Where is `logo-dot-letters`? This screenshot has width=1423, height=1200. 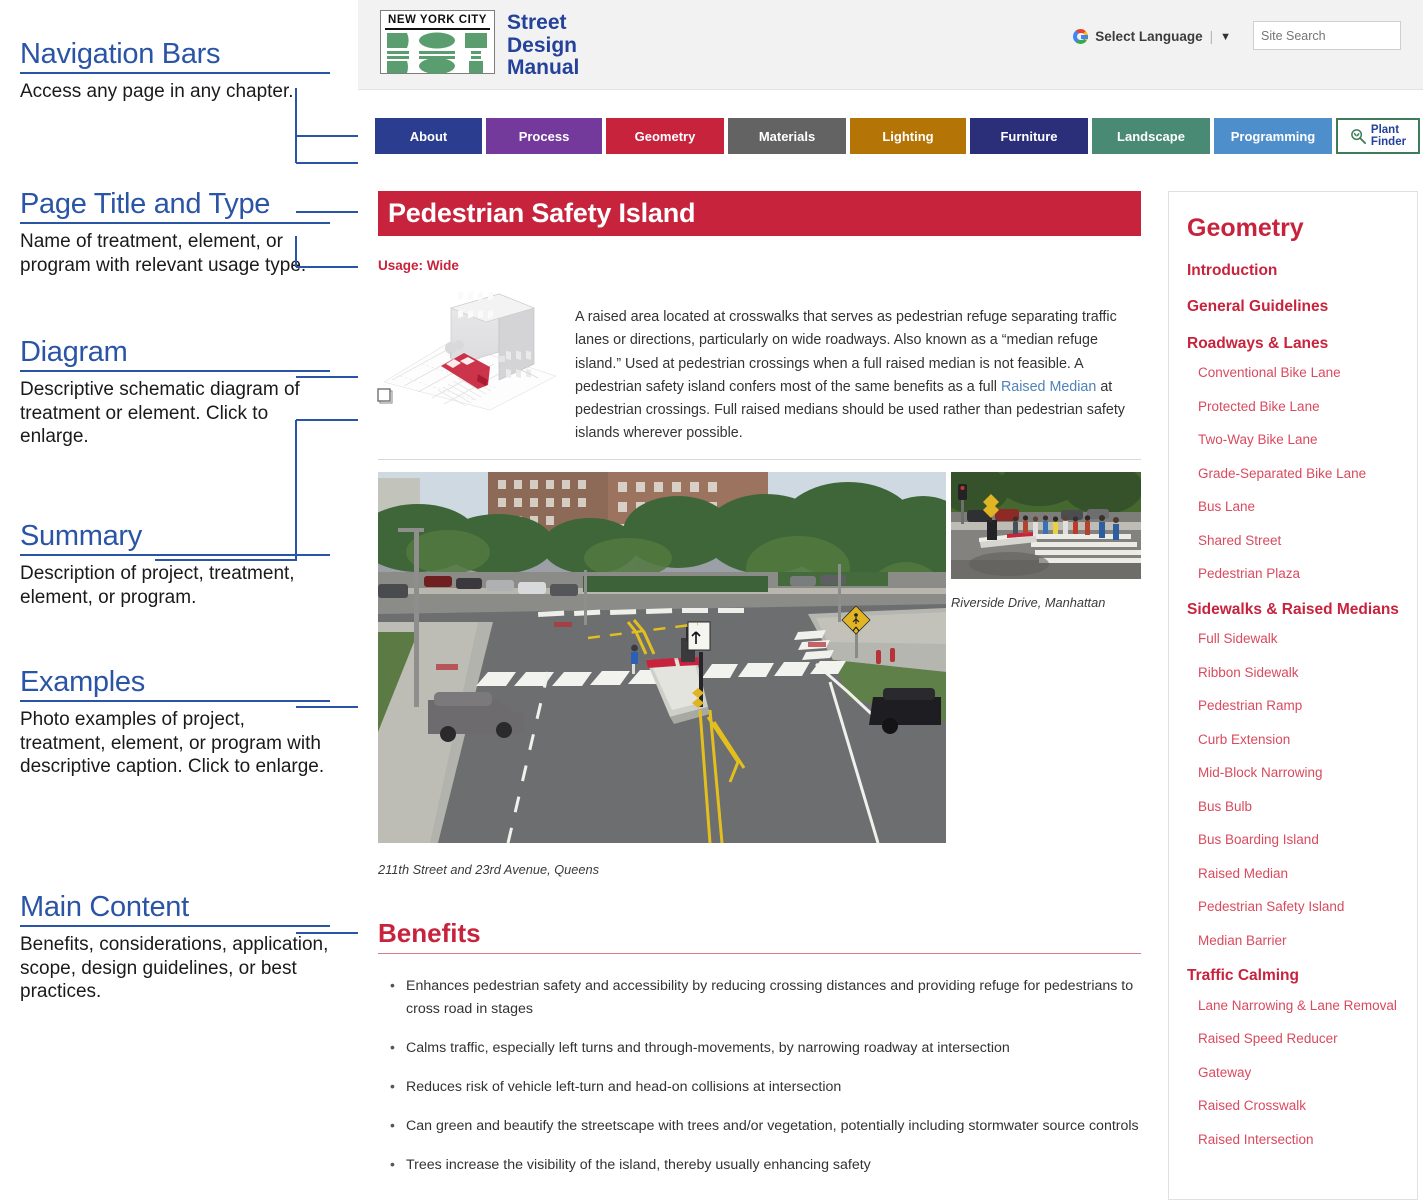
logo-dot-letters is located at coordinates (437, 53).